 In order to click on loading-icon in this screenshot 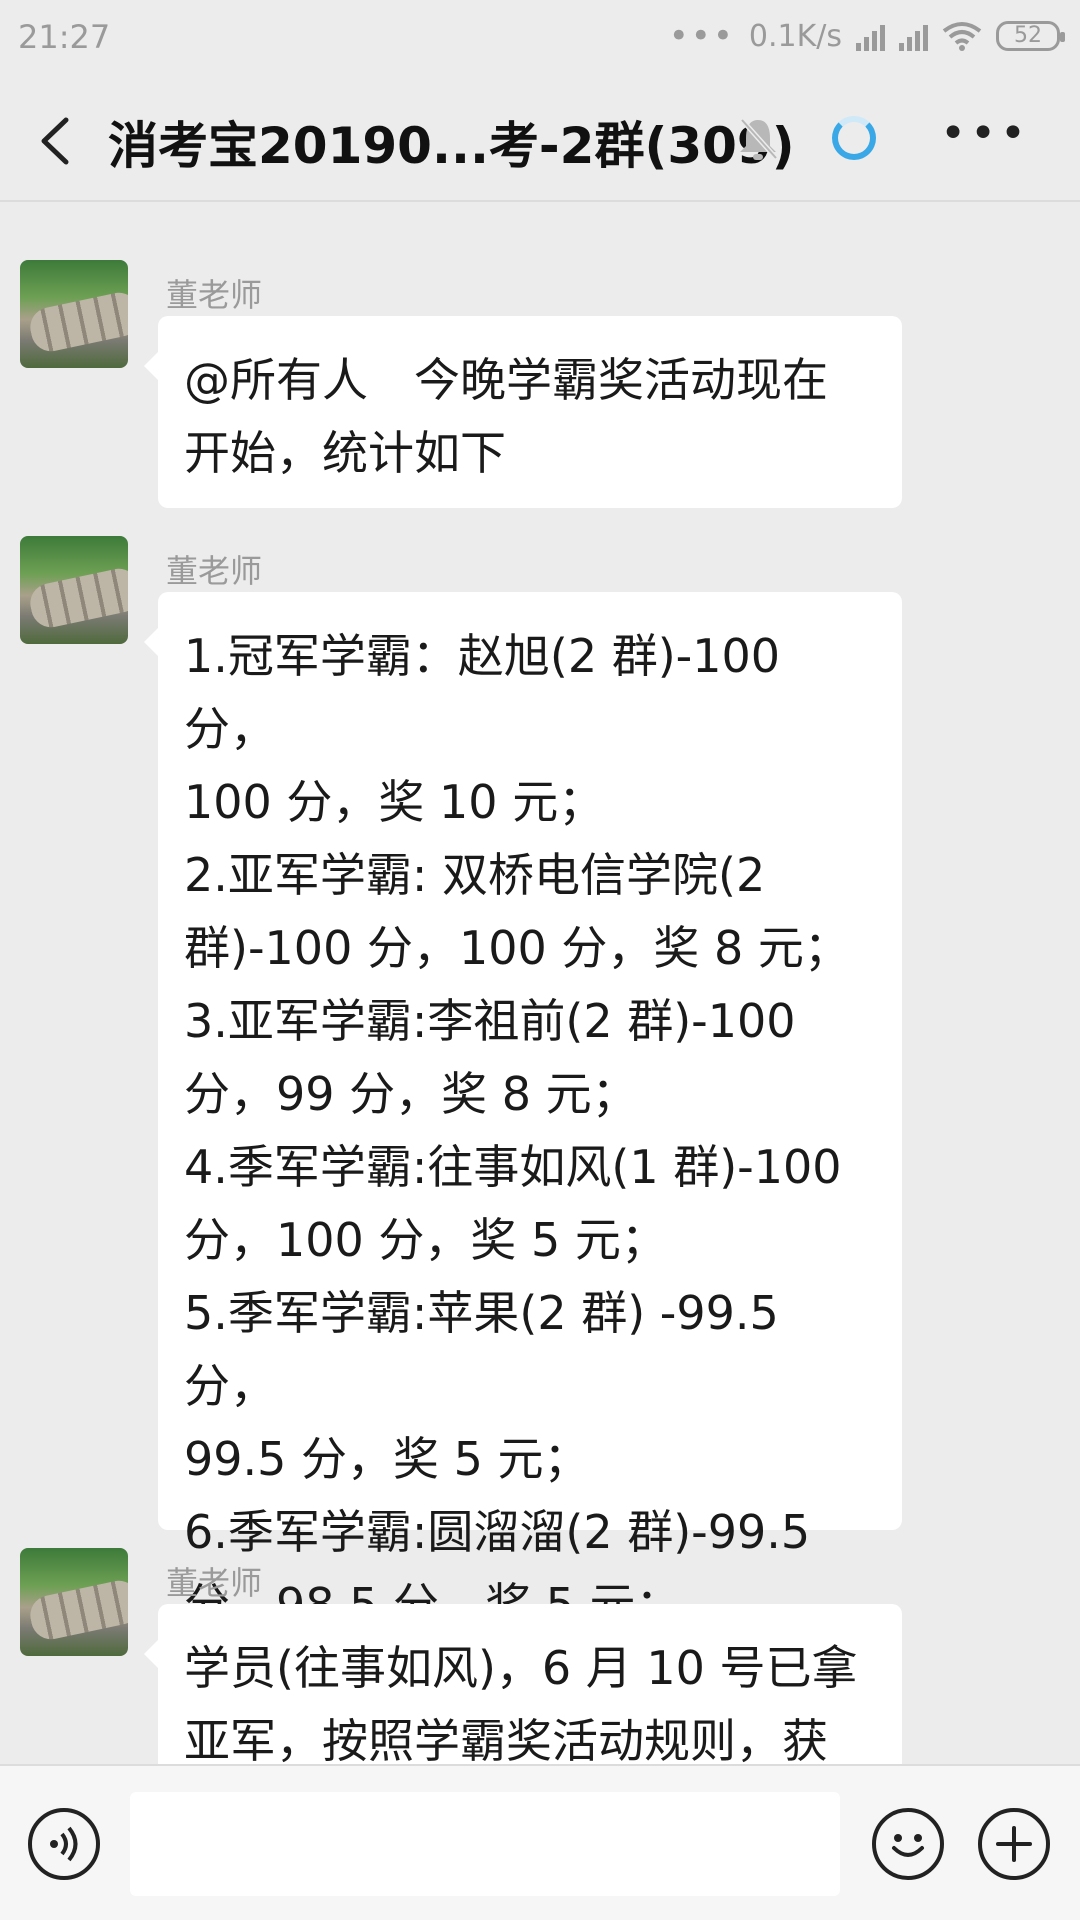, I will do `click(854, 138)`.